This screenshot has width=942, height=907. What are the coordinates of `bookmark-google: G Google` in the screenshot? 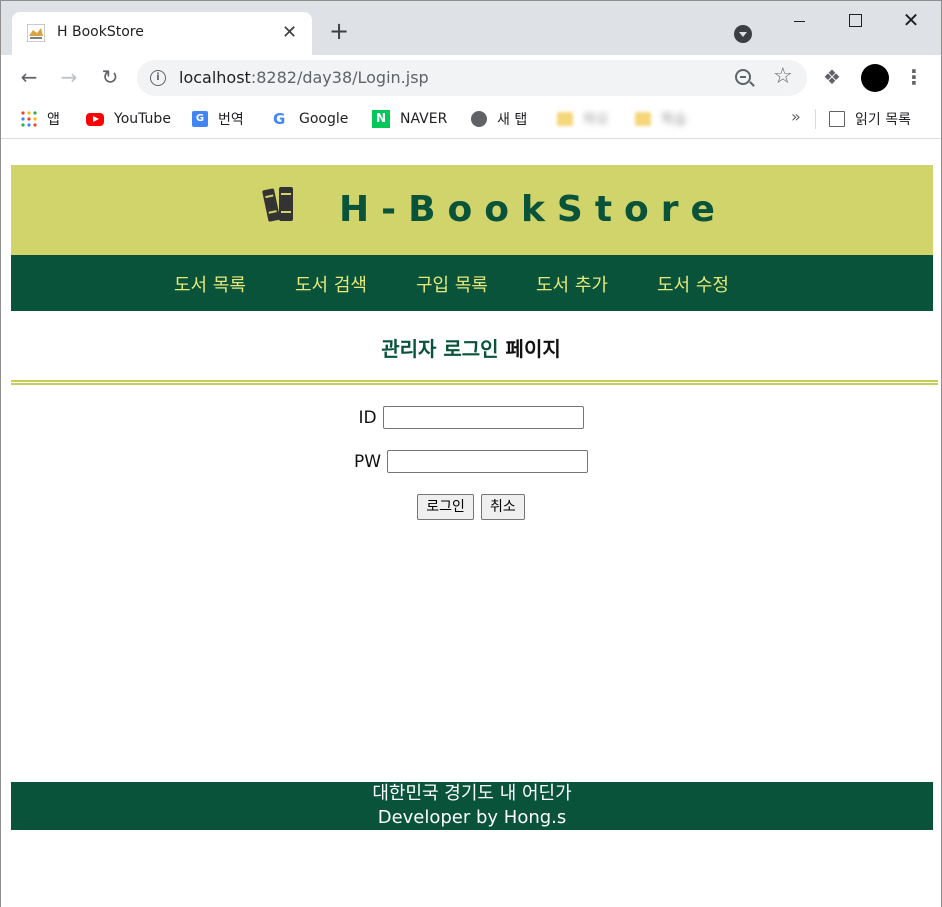 It's located at (310, 119).